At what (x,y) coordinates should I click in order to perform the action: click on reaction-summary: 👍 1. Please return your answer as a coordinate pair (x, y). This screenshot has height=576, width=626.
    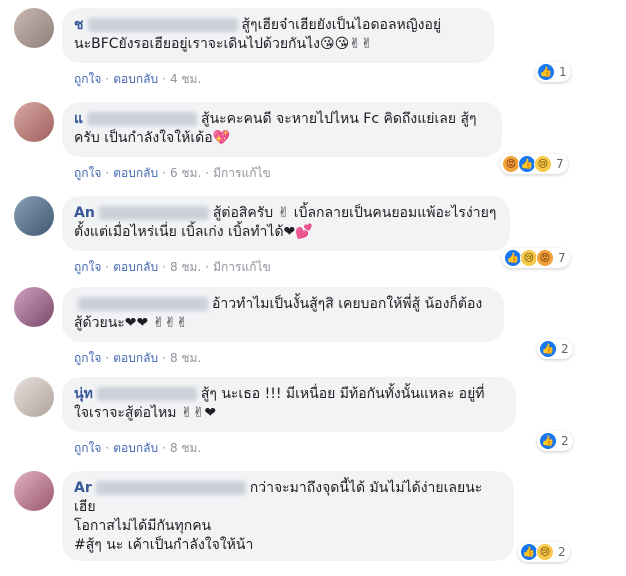
    Looking at the image, I should click on (553, 72).